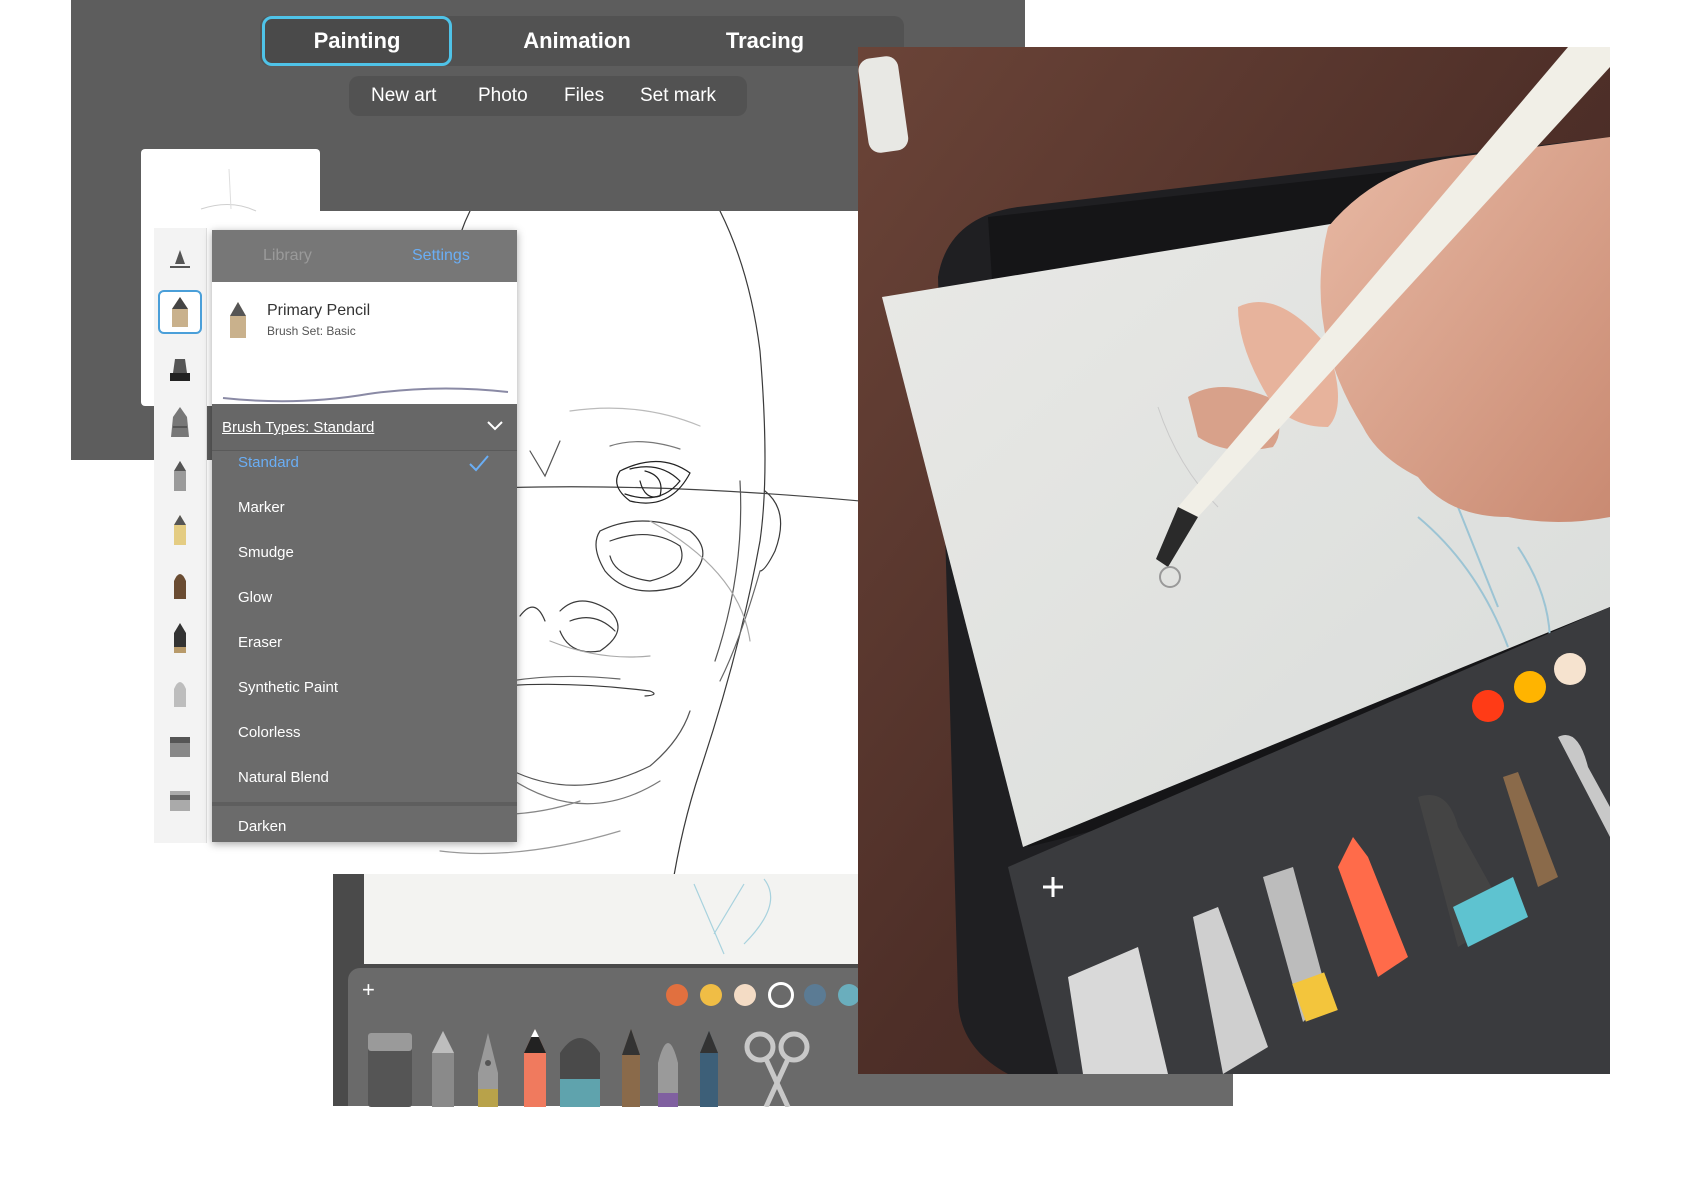  What do you see at coordinates (1570, 669) in the screenshot?
I see `photo-color-cream` at bounding box center [1570, 669].